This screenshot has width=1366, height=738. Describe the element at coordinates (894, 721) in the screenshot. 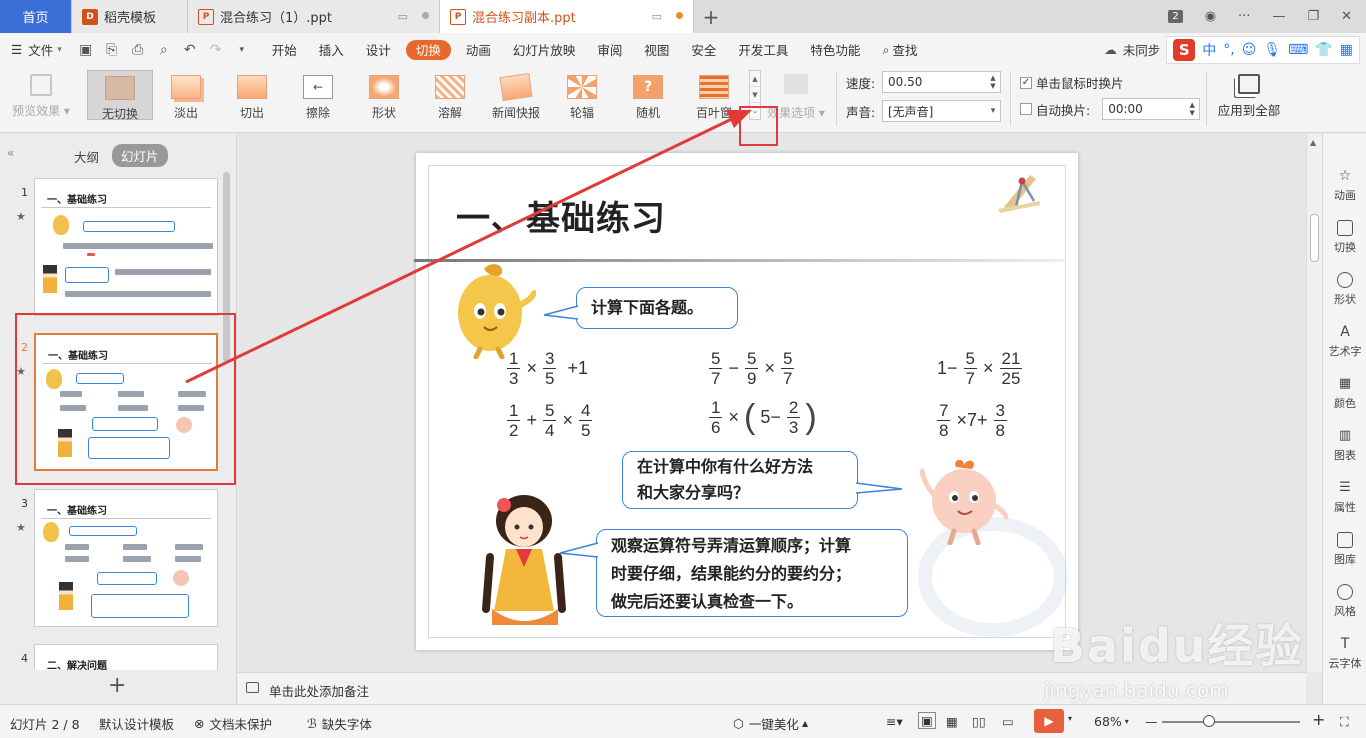

I see `notes-toggle-icon: ≡▾` at that location.